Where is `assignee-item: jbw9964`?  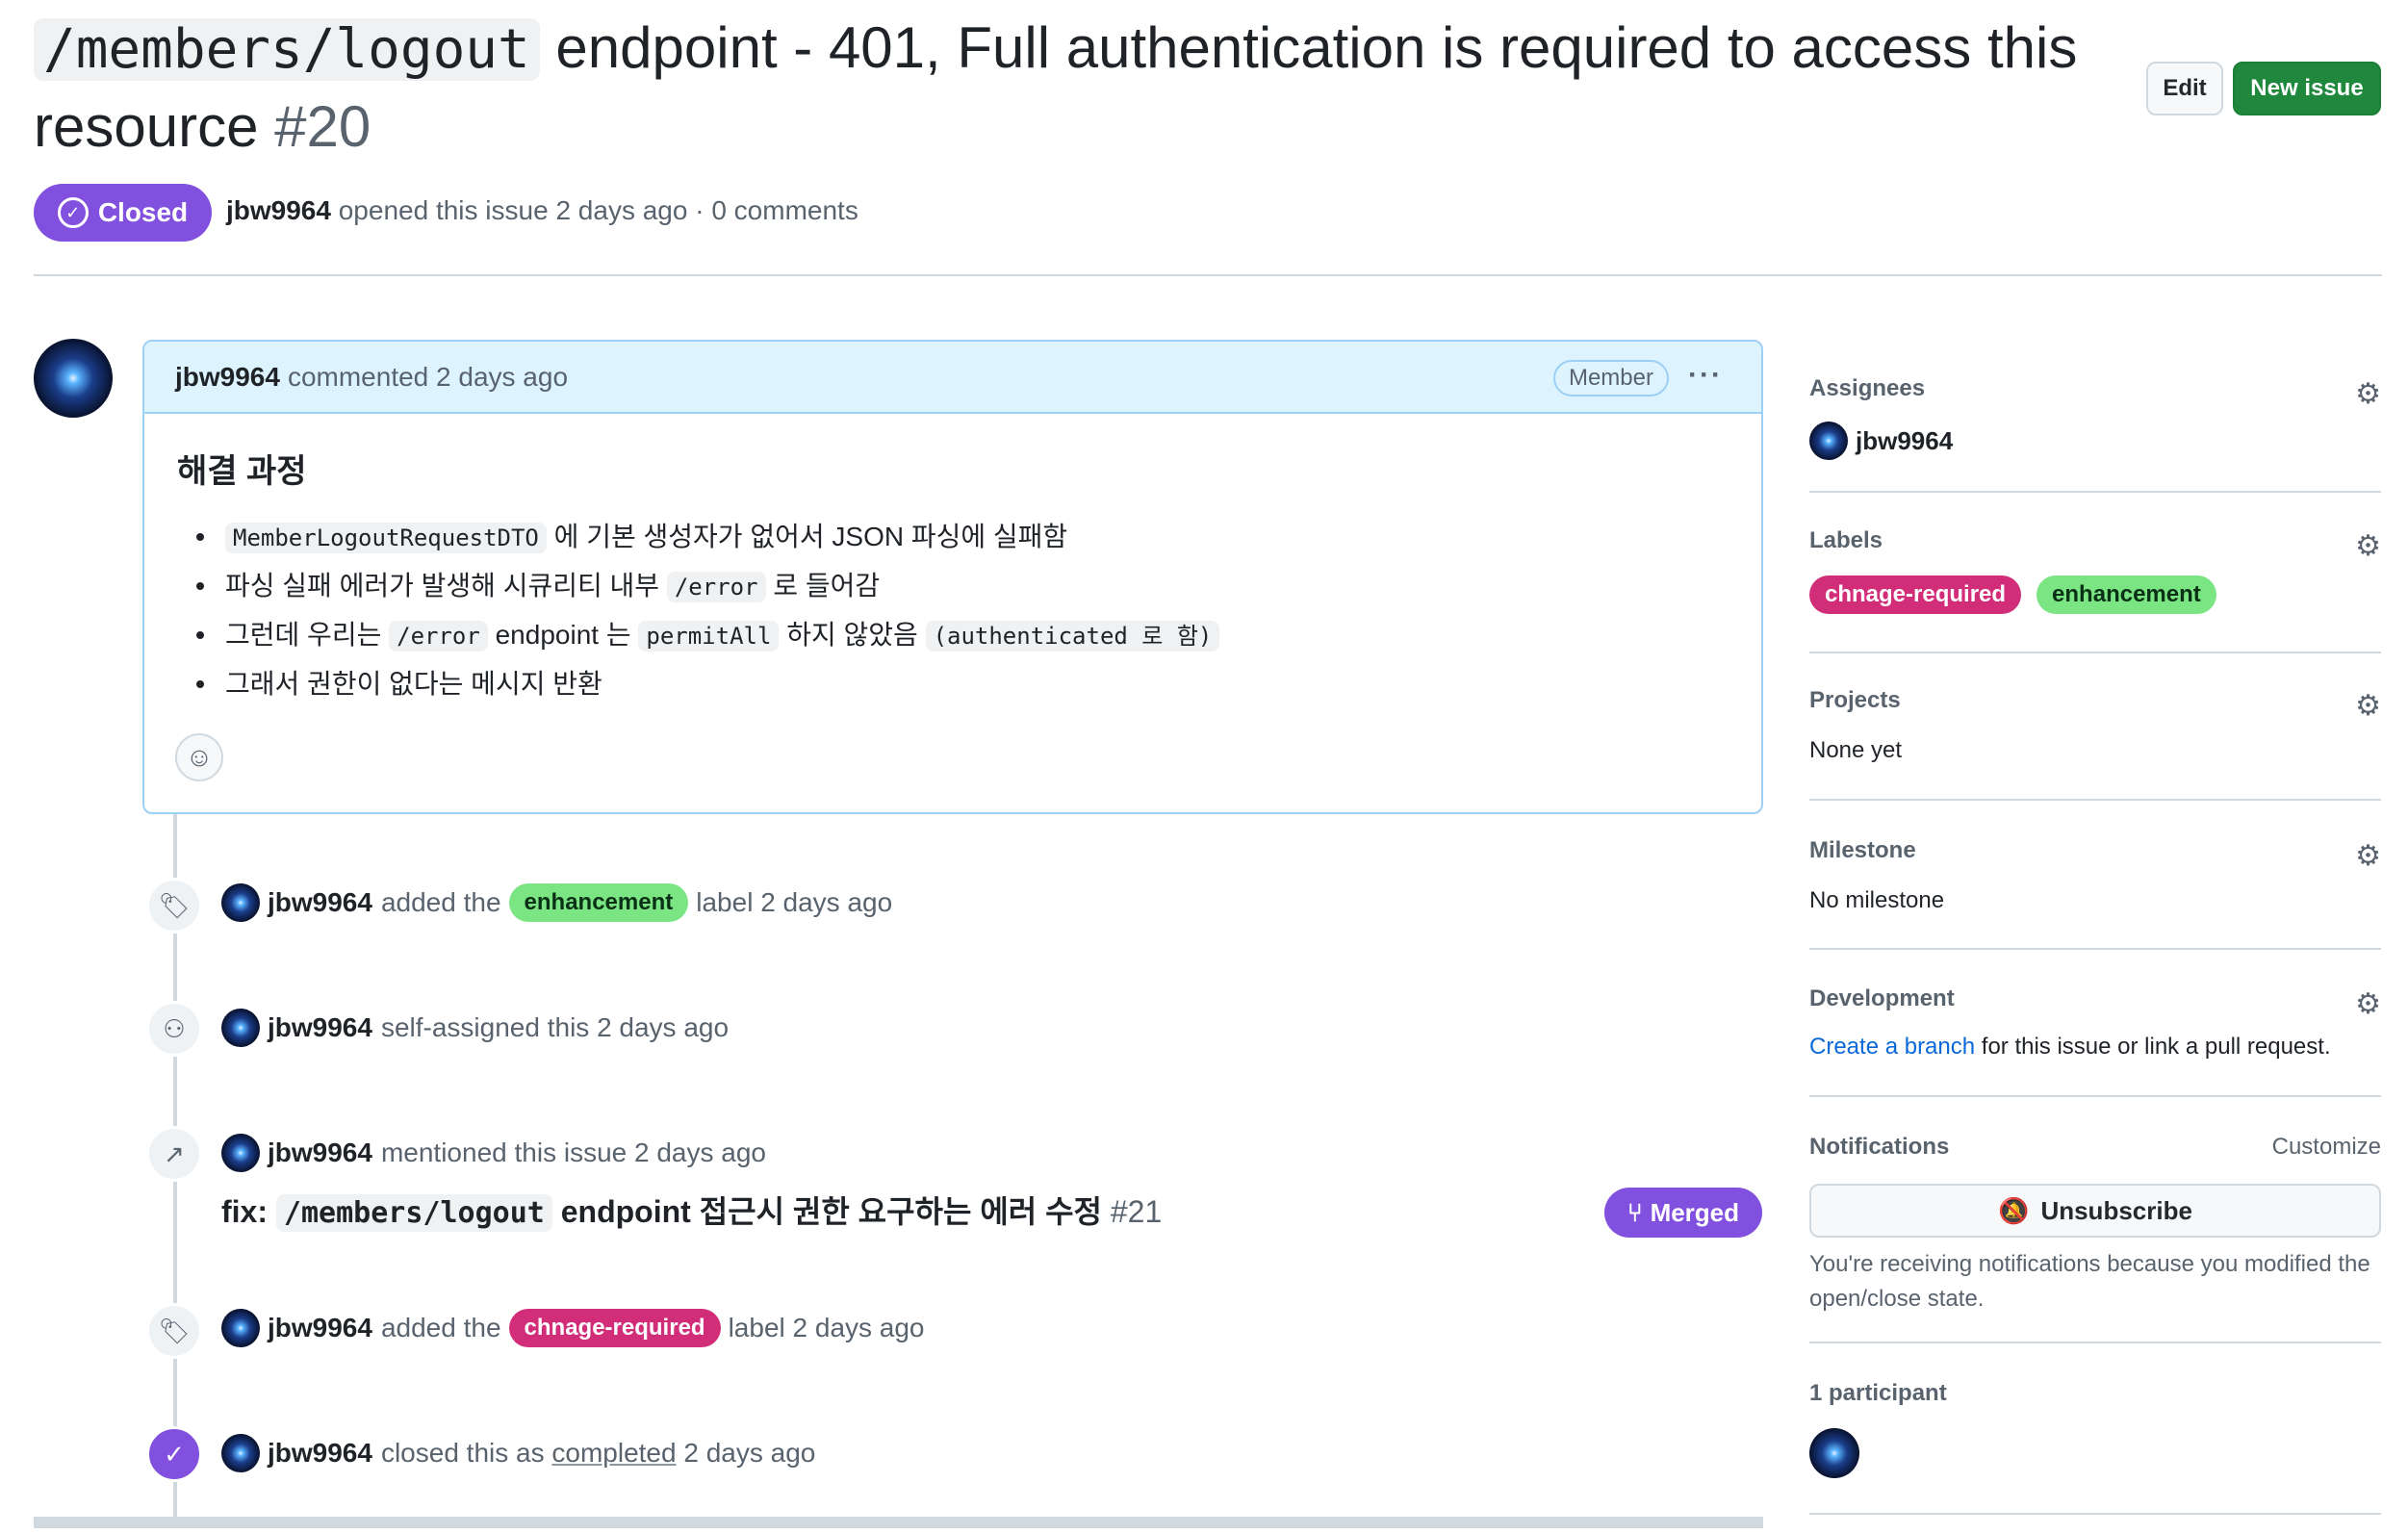 assignee-item: jbw9964 is located at coordinates (2095, 441).